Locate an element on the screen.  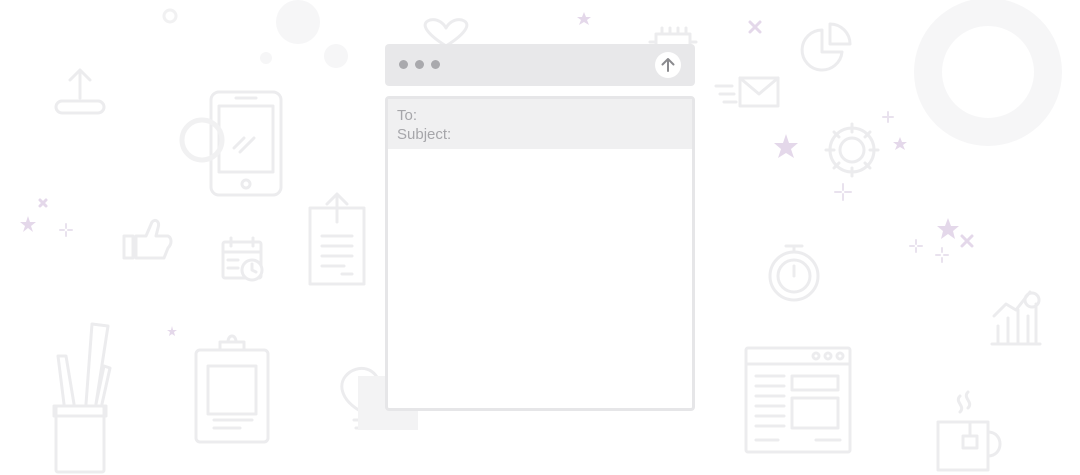
subject-row: Subject: is located at coordinates (526, 134).